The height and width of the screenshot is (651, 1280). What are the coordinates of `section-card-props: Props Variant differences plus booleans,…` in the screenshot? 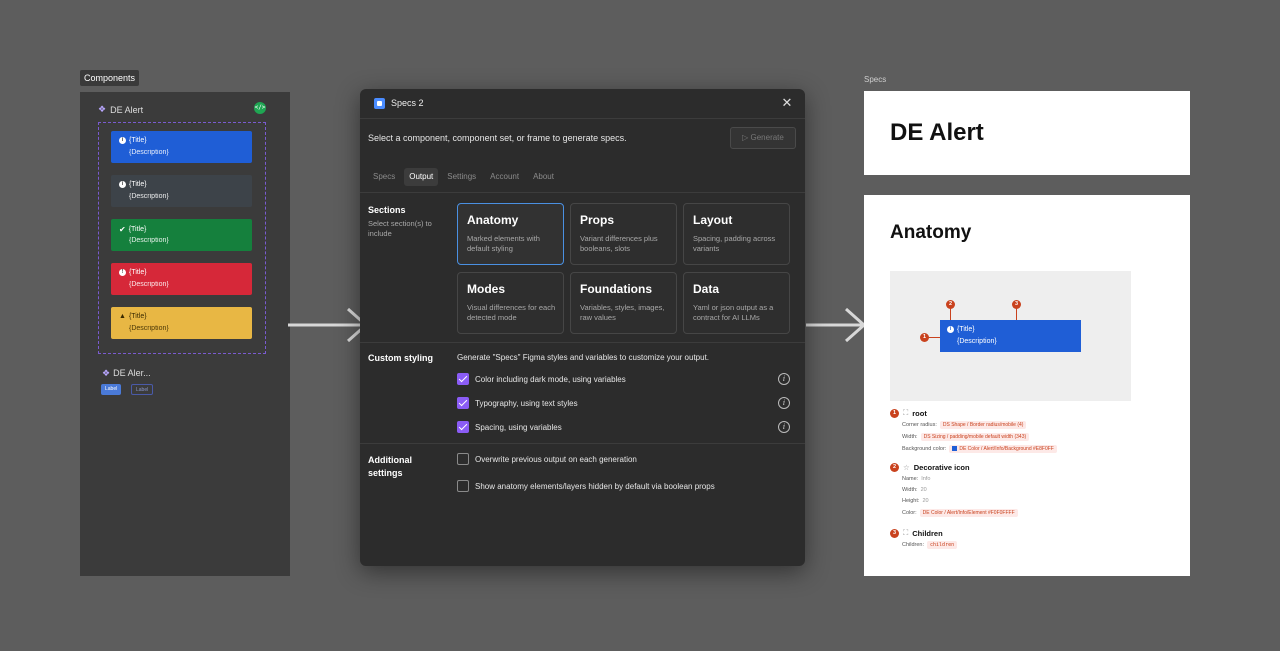 It's located at (623, 234).